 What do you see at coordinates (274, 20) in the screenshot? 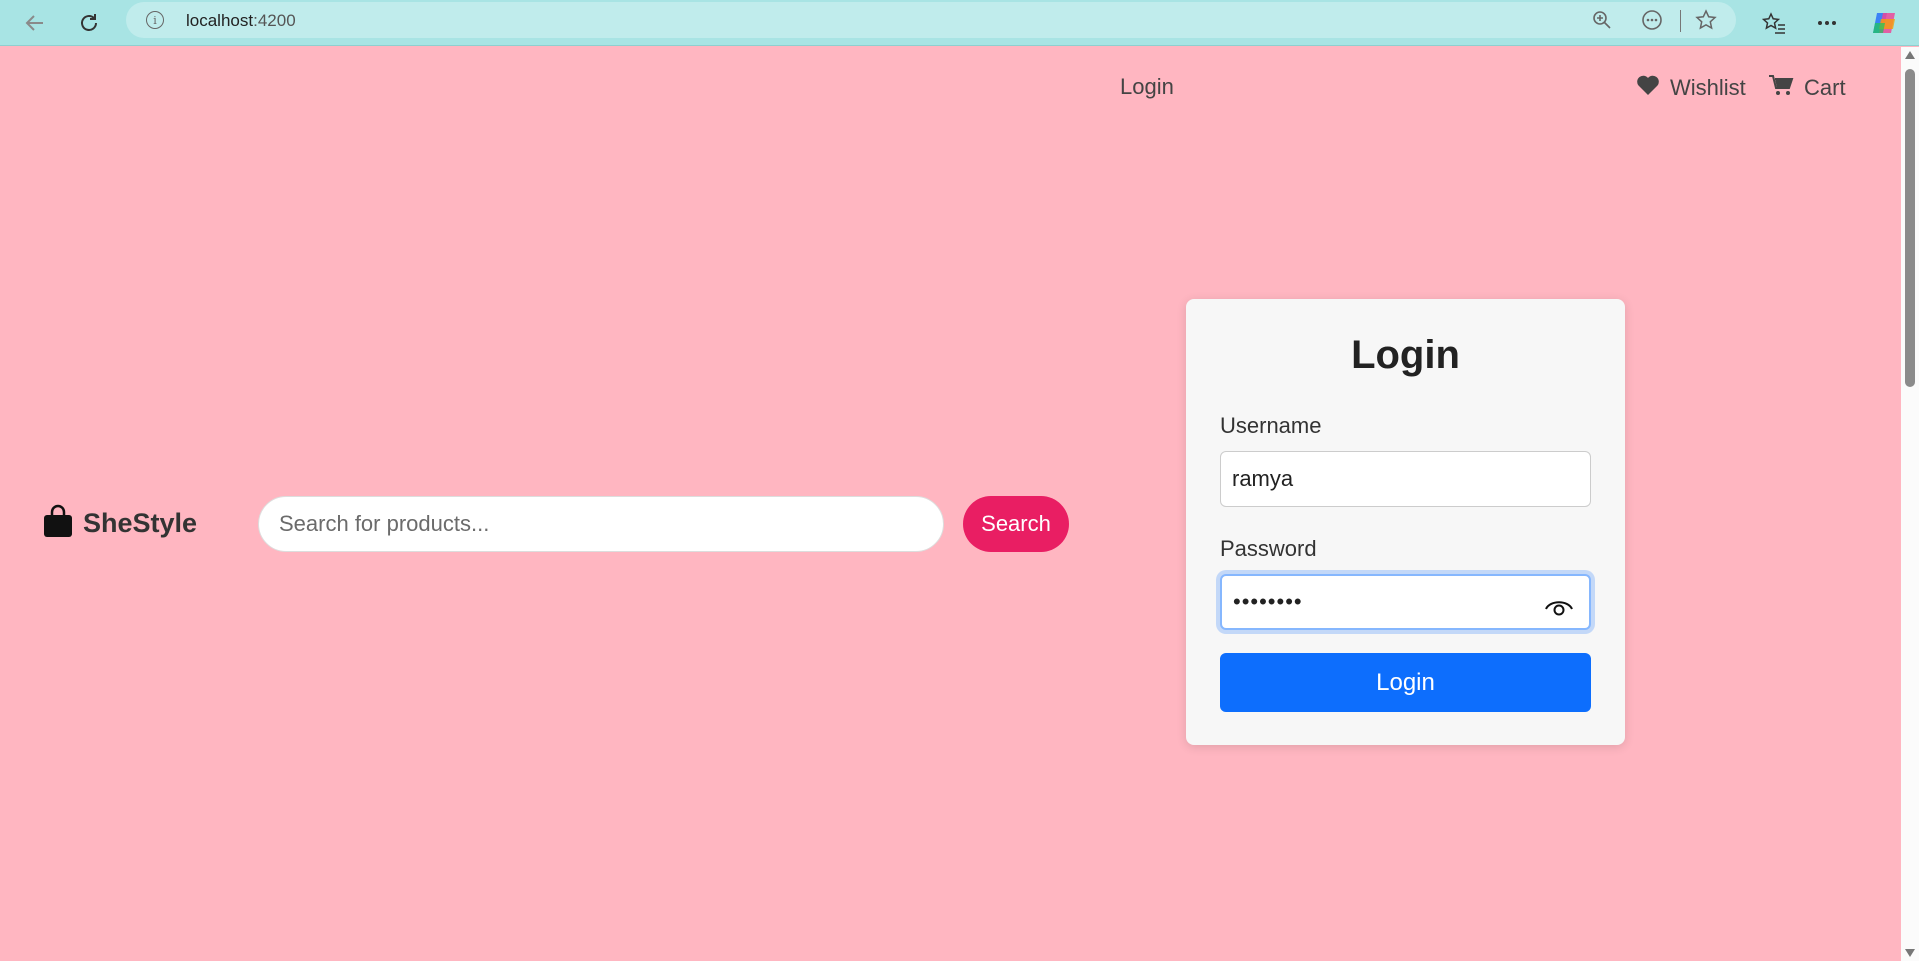
I see `url-port: :4200` at bounding box center [274, 20].